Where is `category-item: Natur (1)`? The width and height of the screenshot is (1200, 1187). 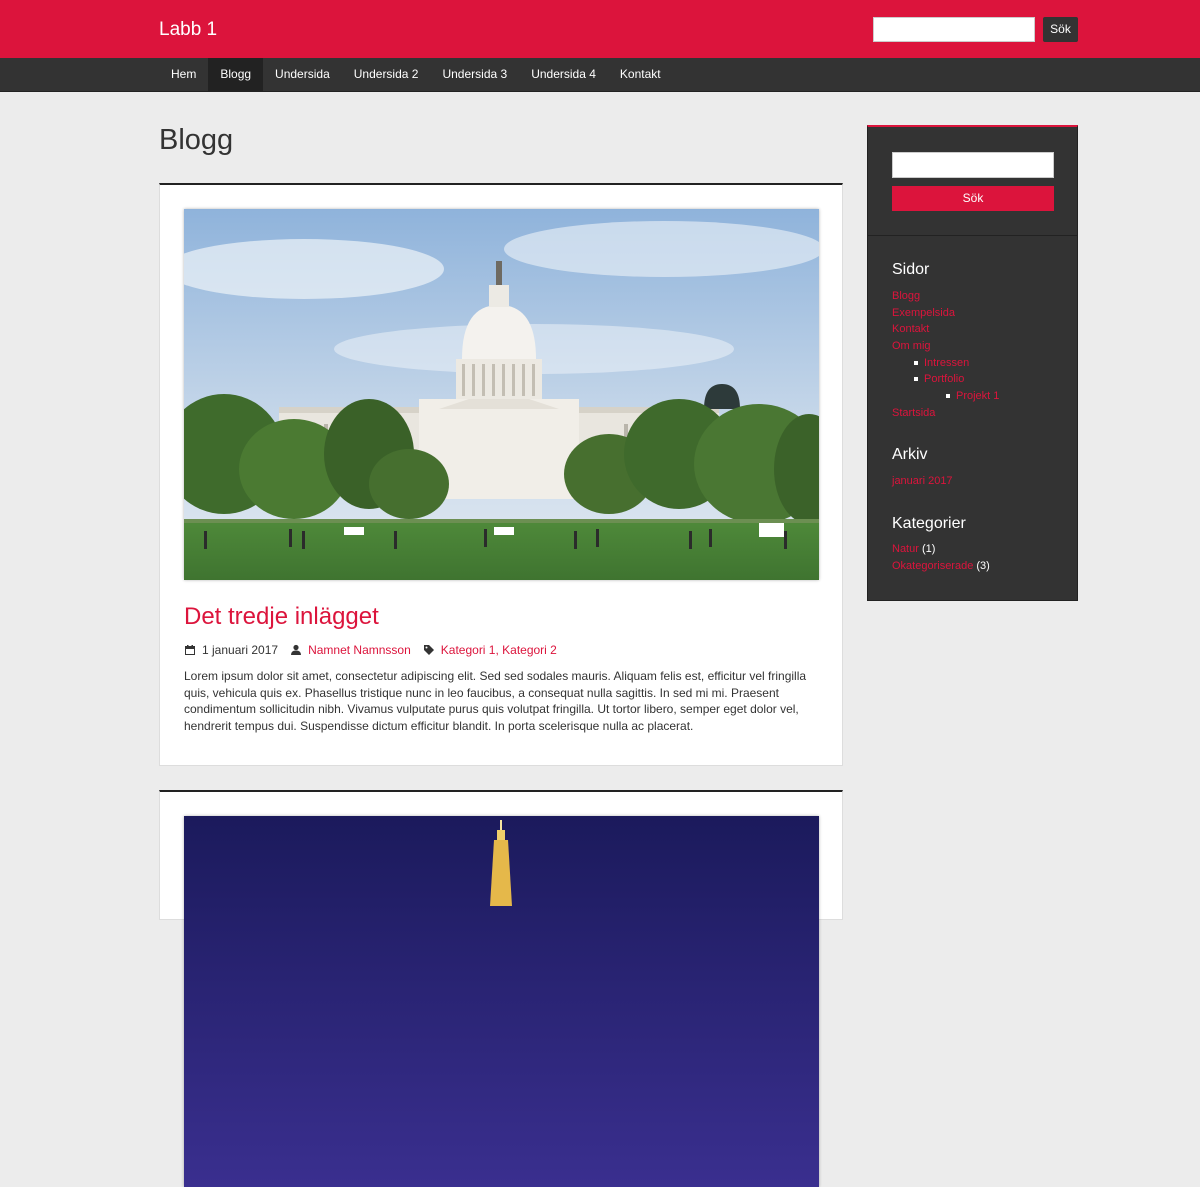
category-item: Natur (1) is located at coordinates (913, 549).